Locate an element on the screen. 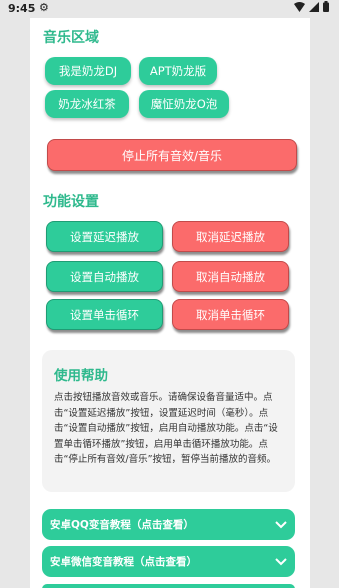 The height and width of the screenshot is (588, 339). accordion-wechat-tutorial: 安卓微信变音教程（点击查看） is located at coordinates (168, 561).